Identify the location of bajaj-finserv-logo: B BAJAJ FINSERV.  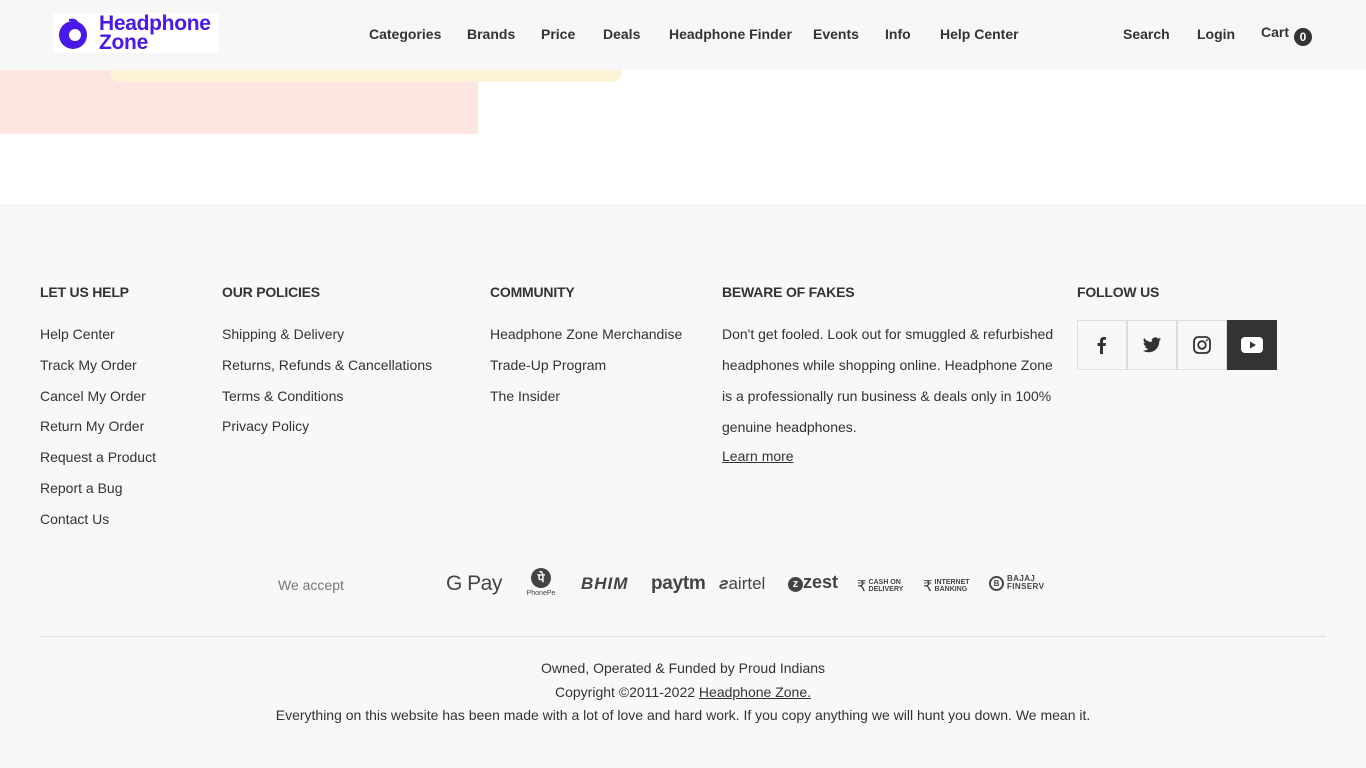
(1016, 583).